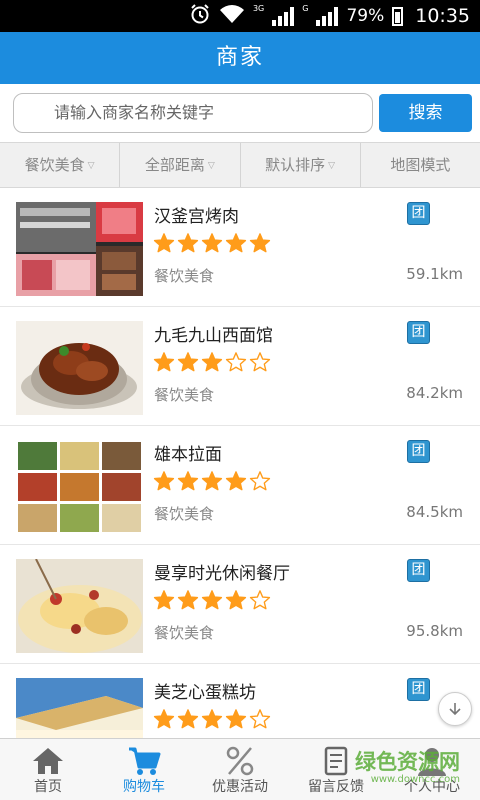 The image size is (480, 800). Describe the element at coordinates (442, 16) in the screenshot. I see `clock: 10:35` at that location.